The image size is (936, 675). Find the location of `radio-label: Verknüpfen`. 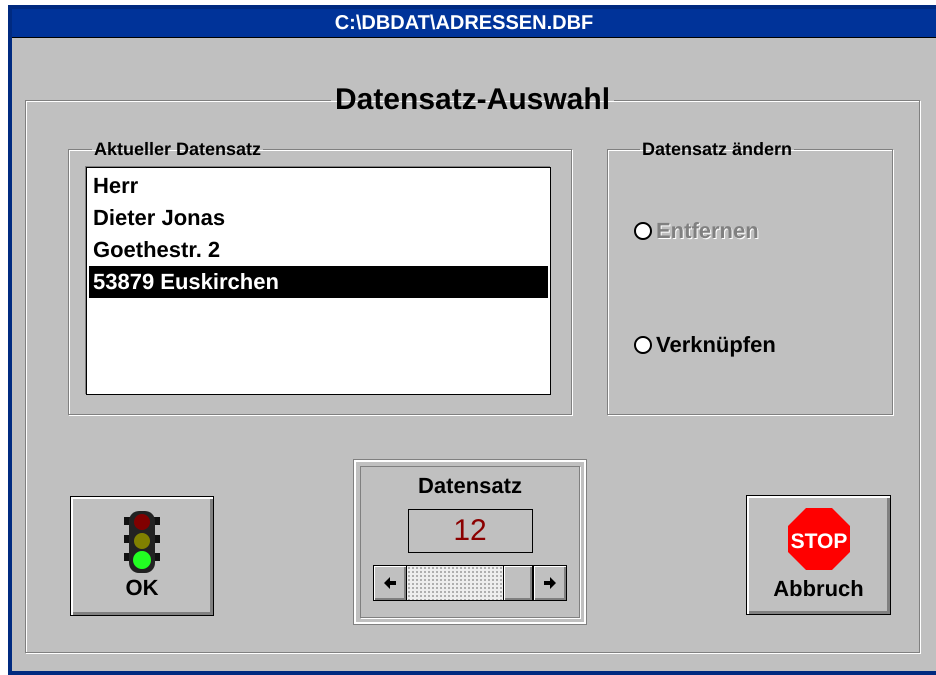

radio-label: Verknüpfen is located at coordinates (716, 345).